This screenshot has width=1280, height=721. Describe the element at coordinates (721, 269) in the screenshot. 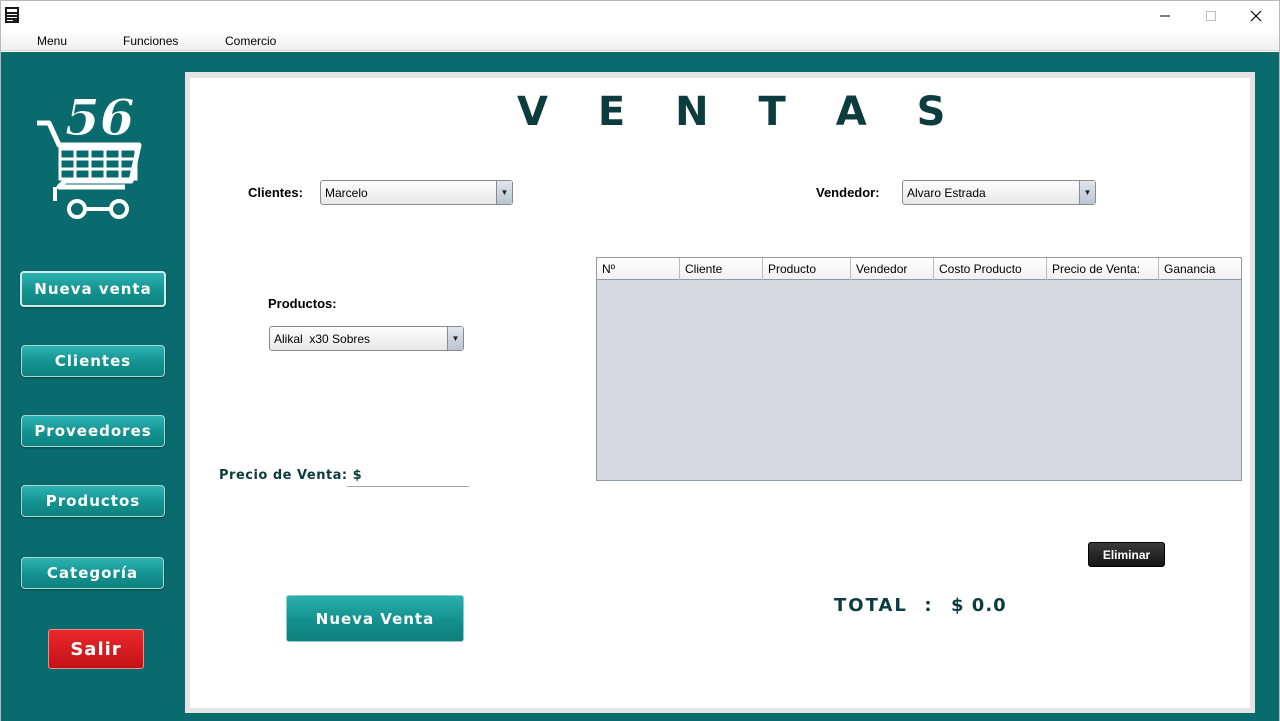

I see `column-header-cliente: Cliente` at that location.